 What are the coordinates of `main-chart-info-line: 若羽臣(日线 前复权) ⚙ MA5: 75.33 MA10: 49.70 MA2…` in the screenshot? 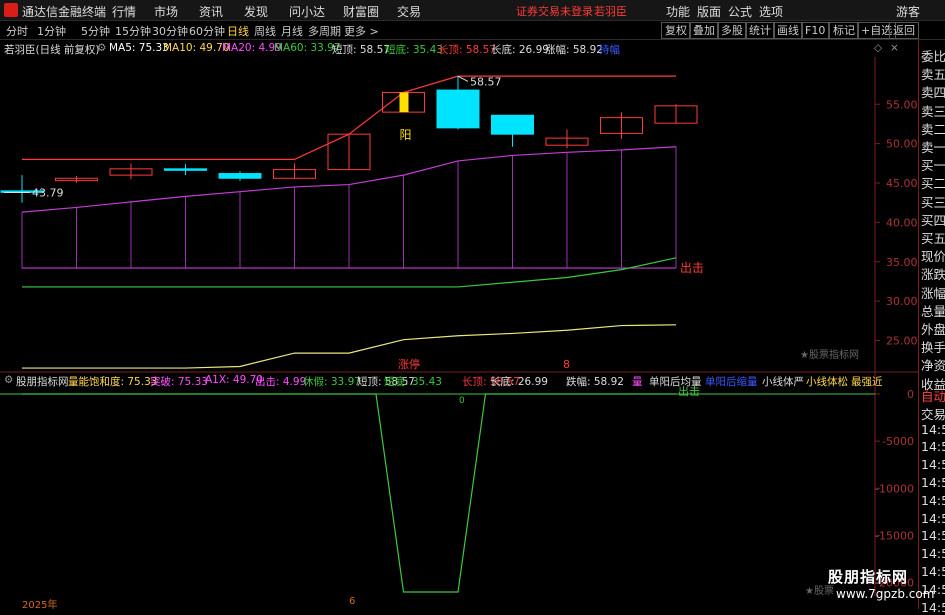 It's located at (457, 49).